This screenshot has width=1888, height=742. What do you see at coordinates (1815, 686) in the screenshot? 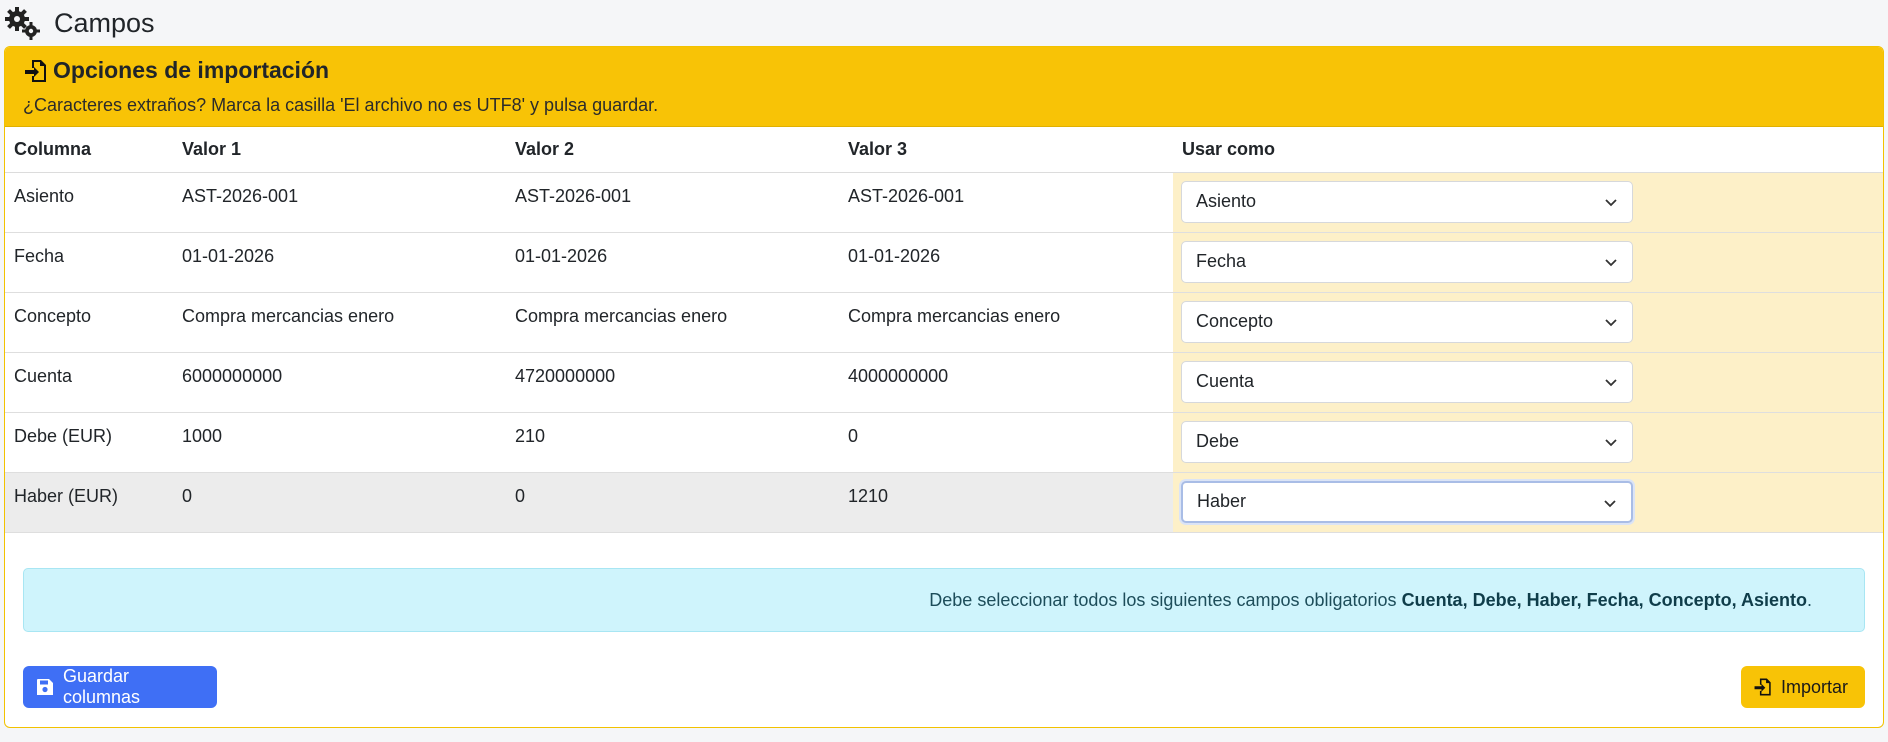
I see `import-label: Importar` at bounding box center [1815, 686].